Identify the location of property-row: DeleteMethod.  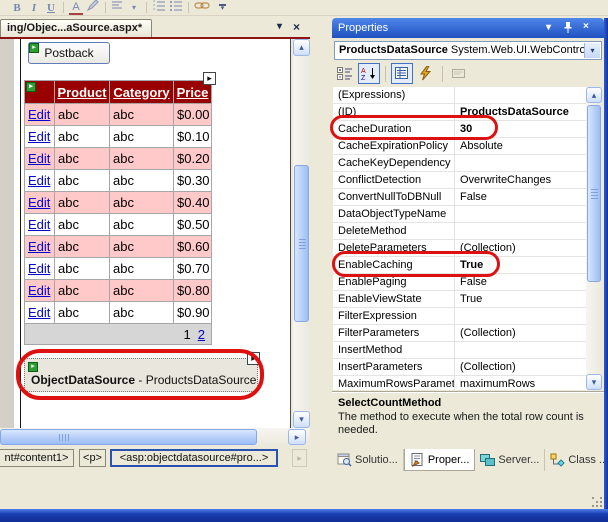
(459, 231).